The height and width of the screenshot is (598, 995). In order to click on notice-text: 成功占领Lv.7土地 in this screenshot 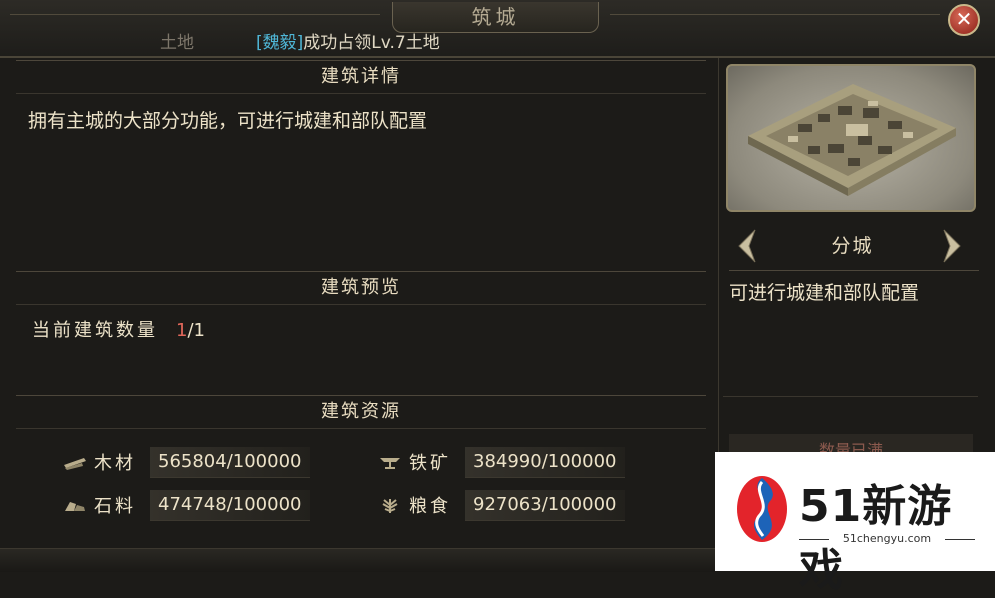, I will do `click(371, 43)`.